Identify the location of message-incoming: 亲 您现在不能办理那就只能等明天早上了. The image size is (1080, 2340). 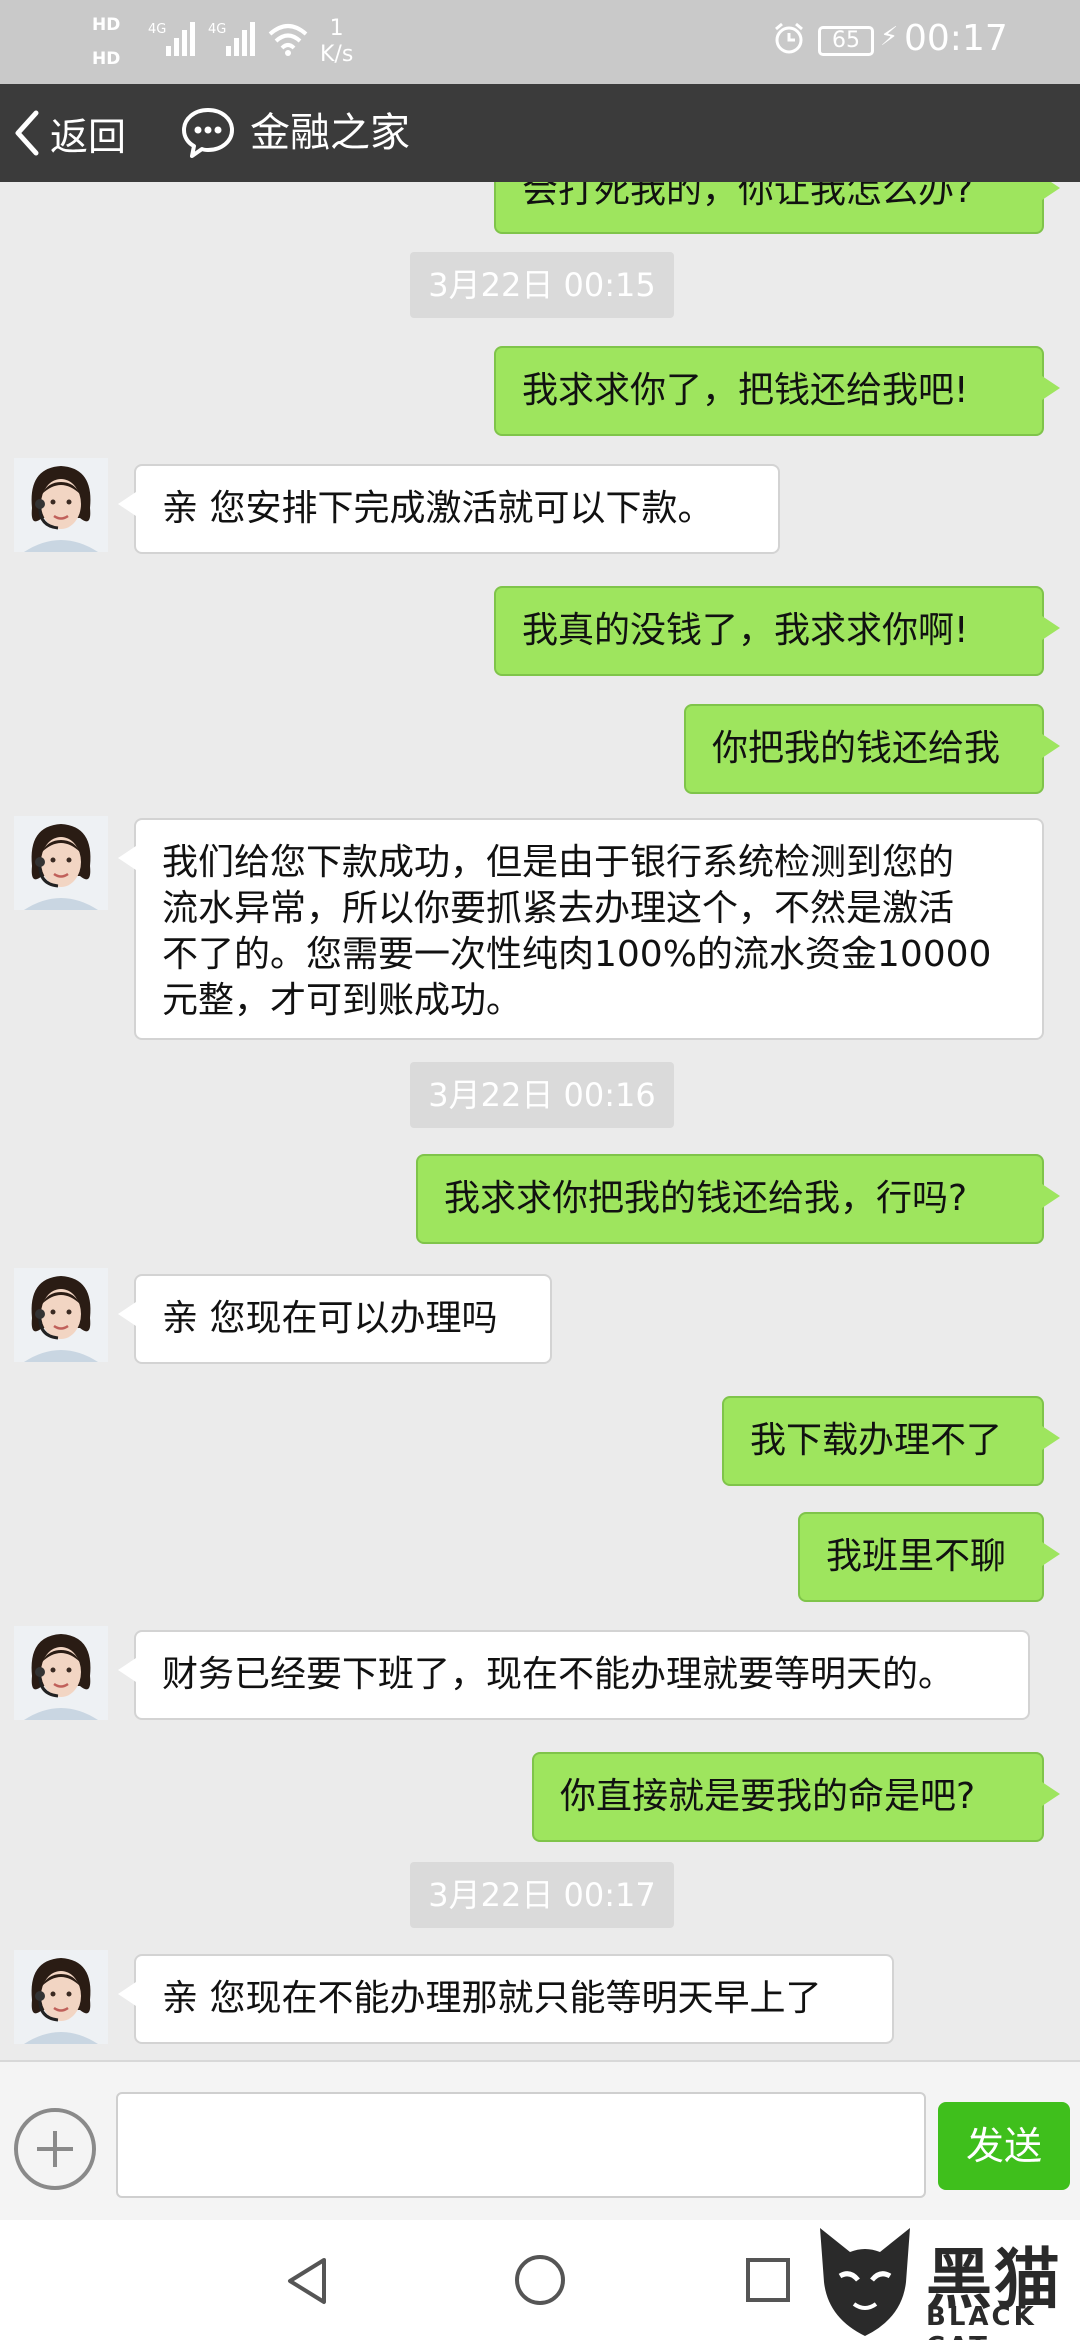
(506, 1999).